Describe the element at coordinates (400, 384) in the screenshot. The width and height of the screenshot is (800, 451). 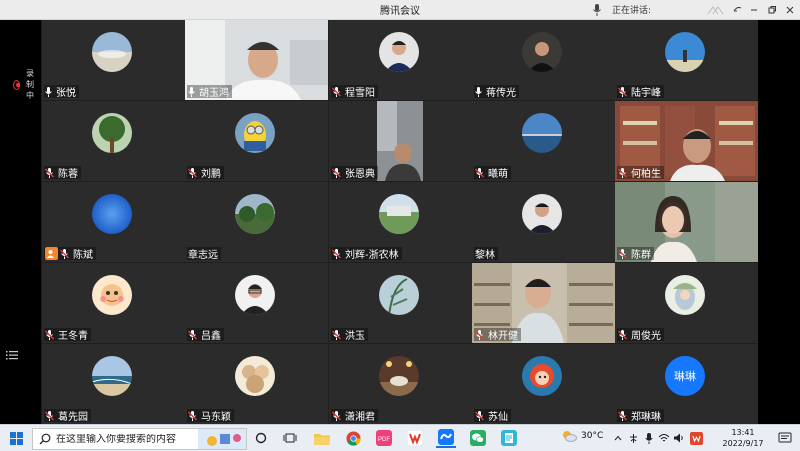
I see `participant-tile: 潇湘君` at that location.